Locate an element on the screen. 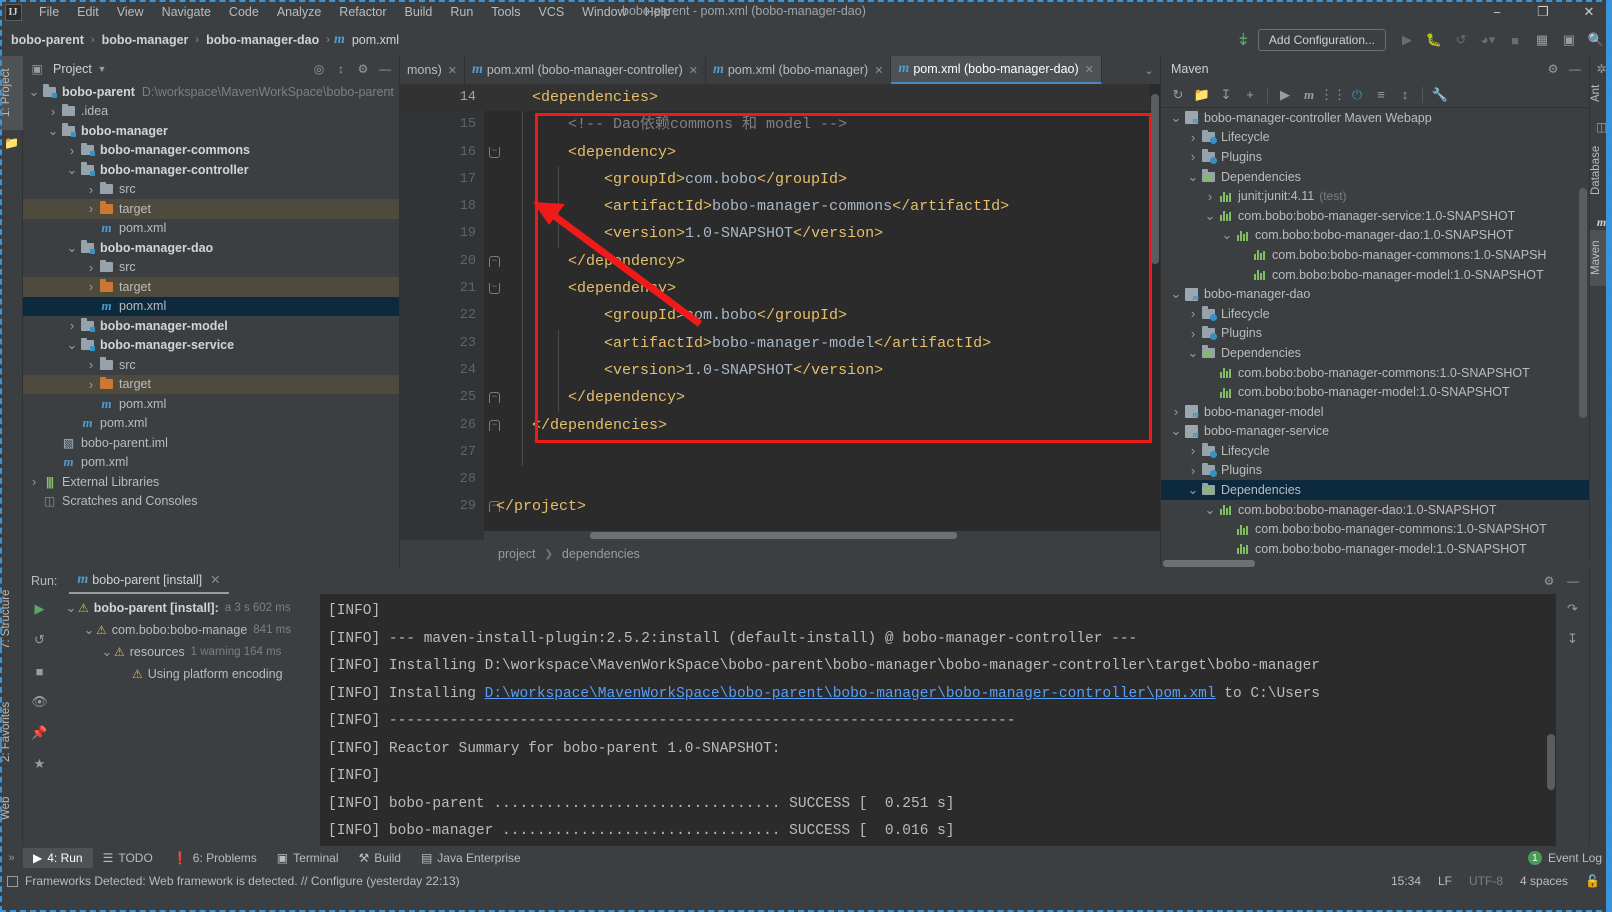 The width and height of the screenshot is (1612, 912). menu-code: Code is located at coordinates (244, 12).